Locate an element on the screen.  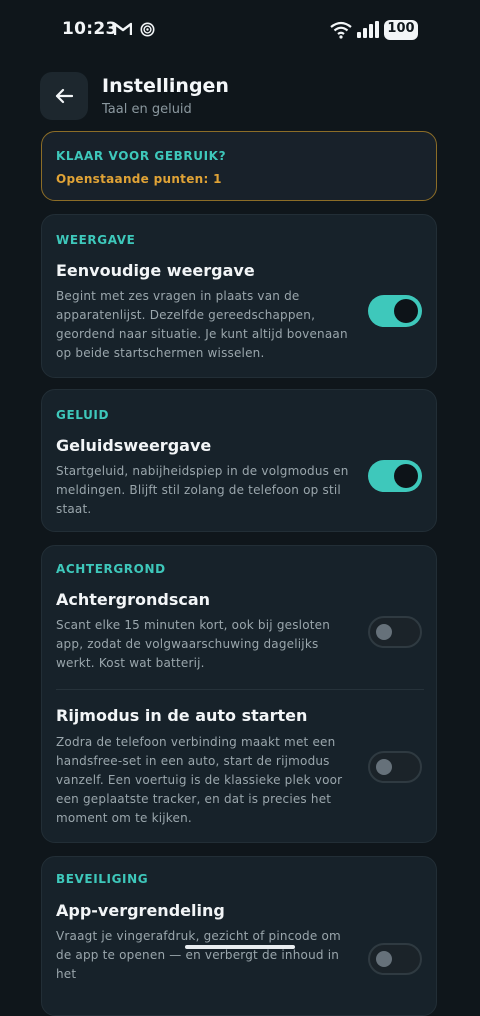
wifi-icon is located at coordinates (341, 30).